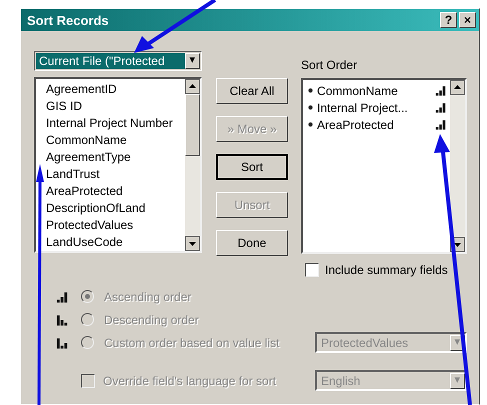 This screenshot has width=487, height=405. Describe the element at coordinates (114, 89) in the screenshot. I see `field-item: AgreementID` at that location.